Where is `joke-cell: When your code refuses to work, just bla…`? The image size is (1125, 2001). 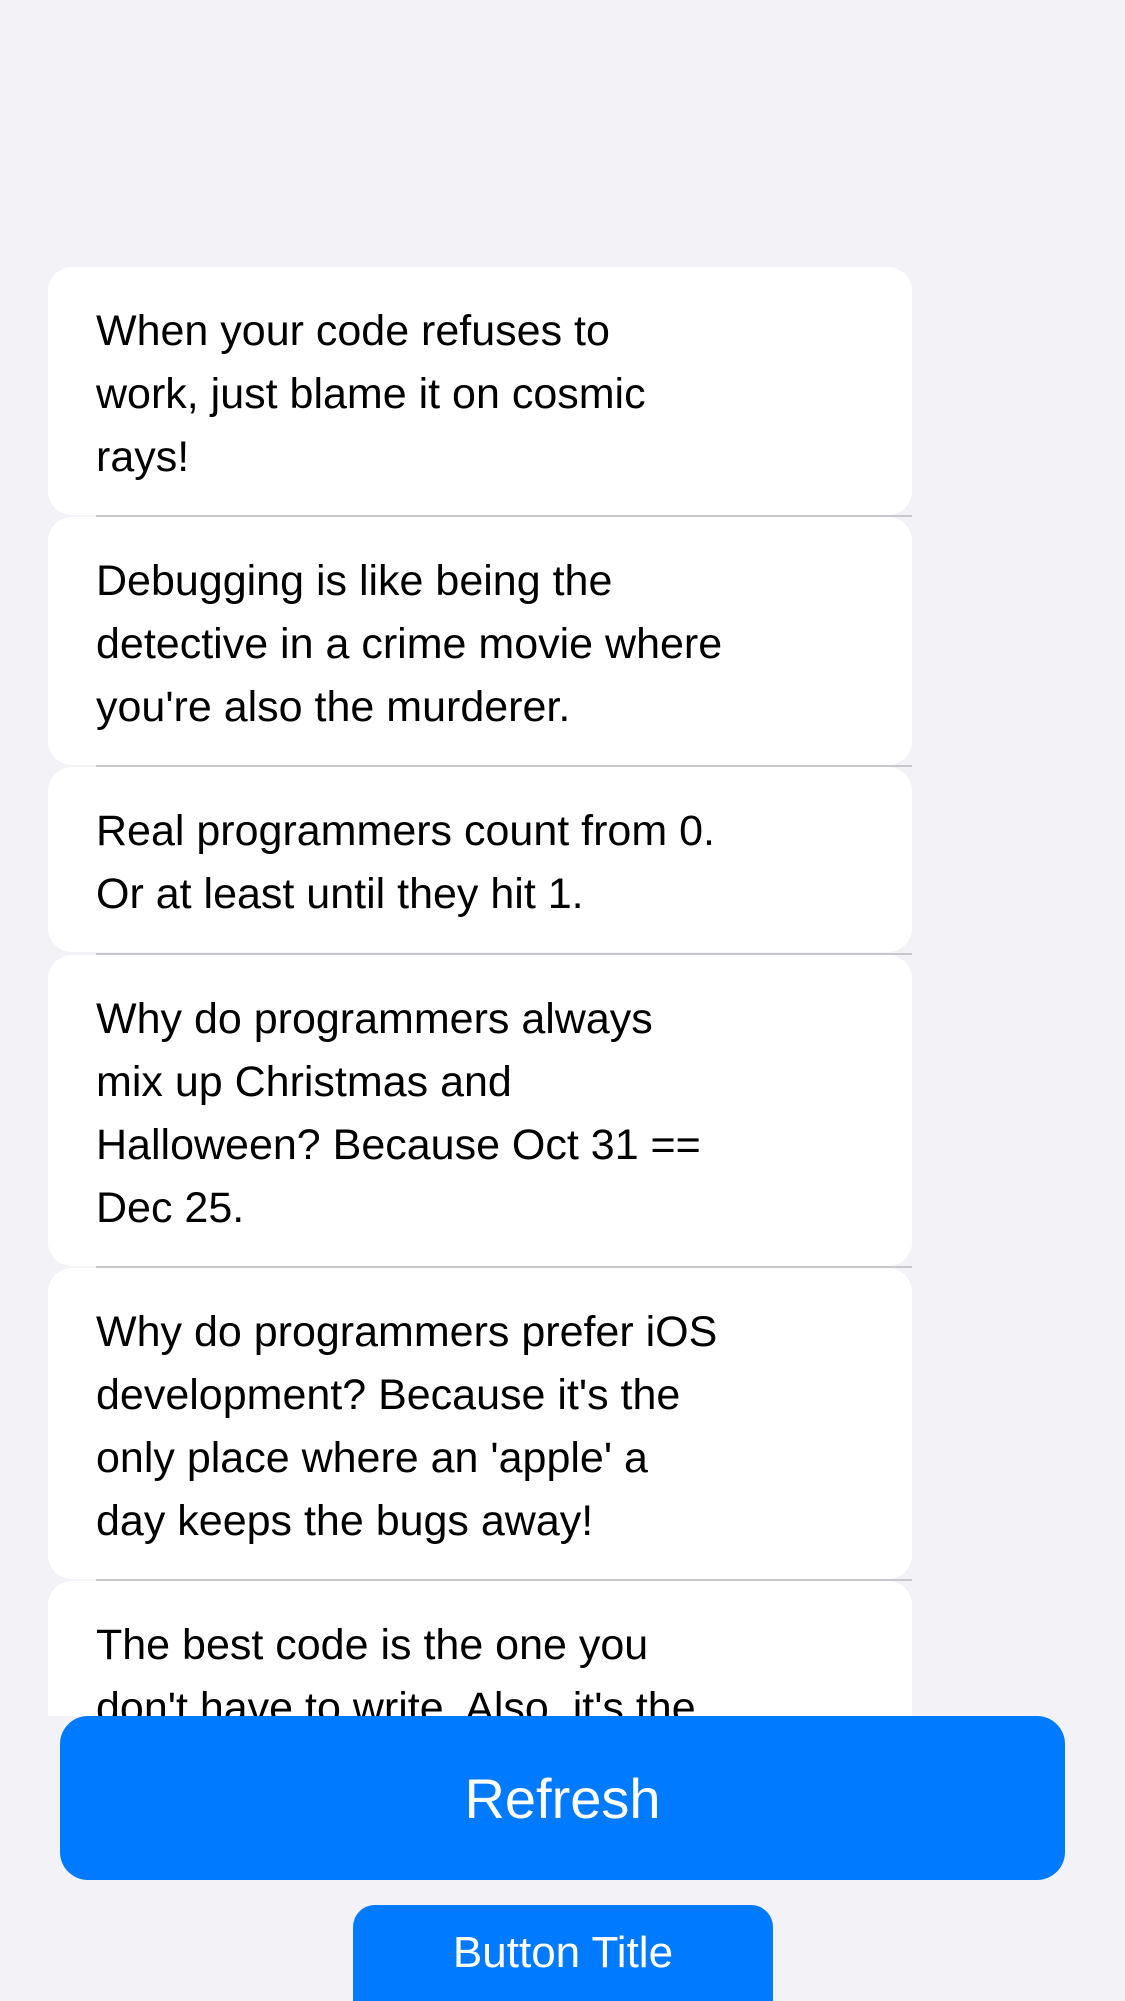 joke-cell: When your code refuses to work, just bla… is located at coordinates (480, 391).